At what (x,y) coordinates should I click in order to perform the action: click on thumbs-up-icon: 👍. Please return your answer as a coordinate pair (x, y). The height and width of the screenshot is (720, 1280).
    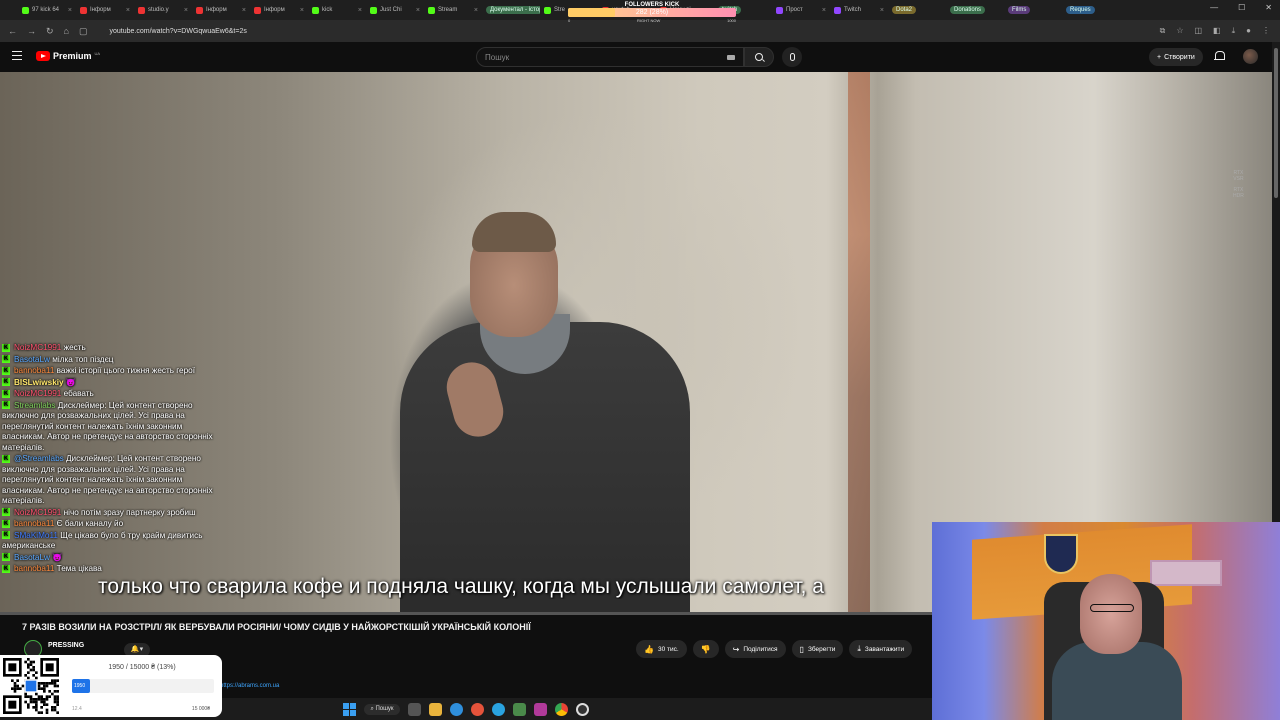
    Looking at the image, I should click on (649, 649).